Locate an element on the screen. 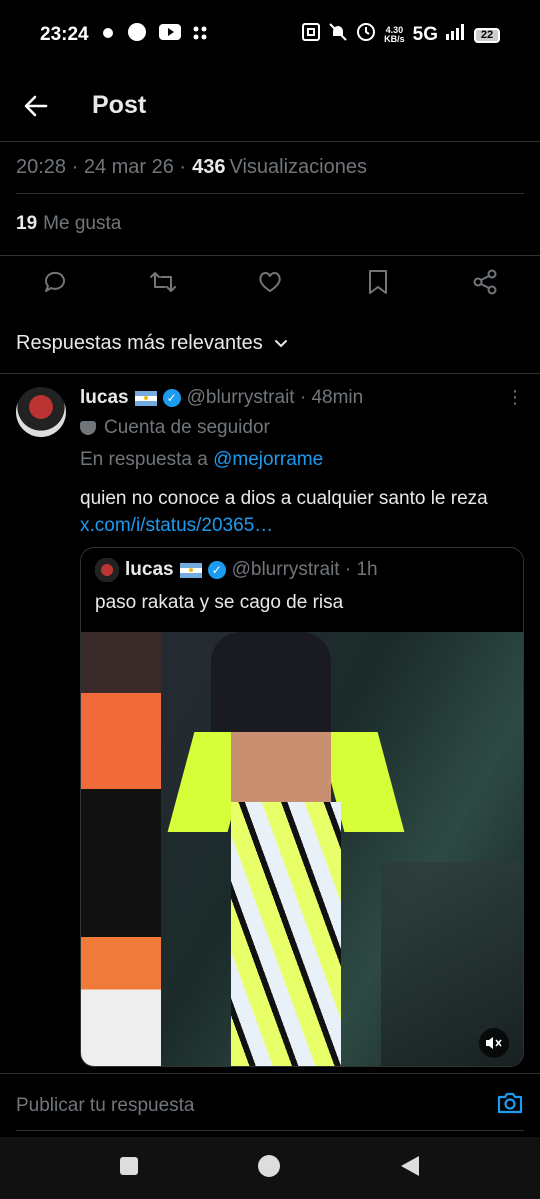 Image resolution: width=540 pixels, height=1199 pixels. reply-author-name: lucas is located at coordinates (104, 398).